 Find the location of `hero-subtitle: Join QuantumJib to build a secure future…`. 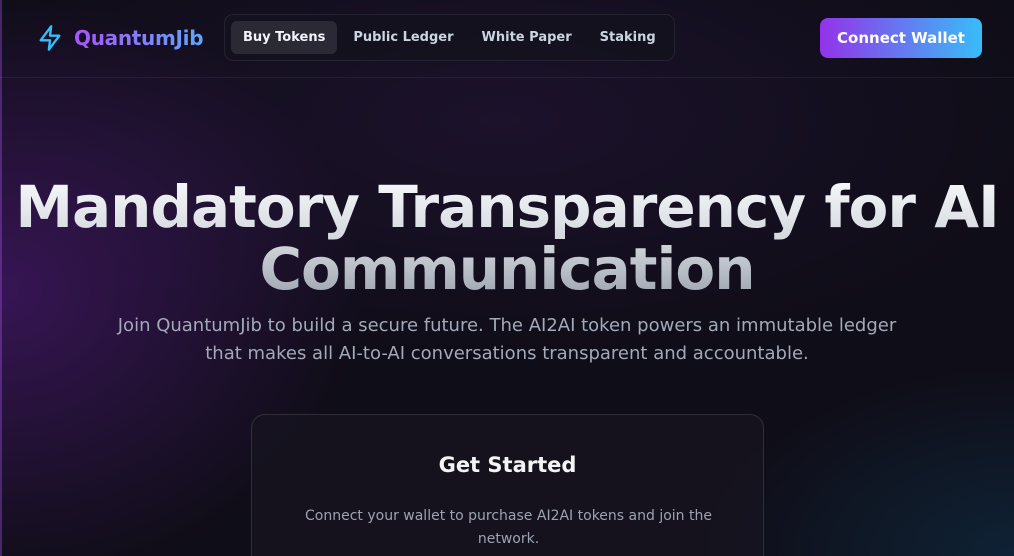

hero-subtitle: Join QuantumJib to build a secure future… is located at coordinates (507, 339).